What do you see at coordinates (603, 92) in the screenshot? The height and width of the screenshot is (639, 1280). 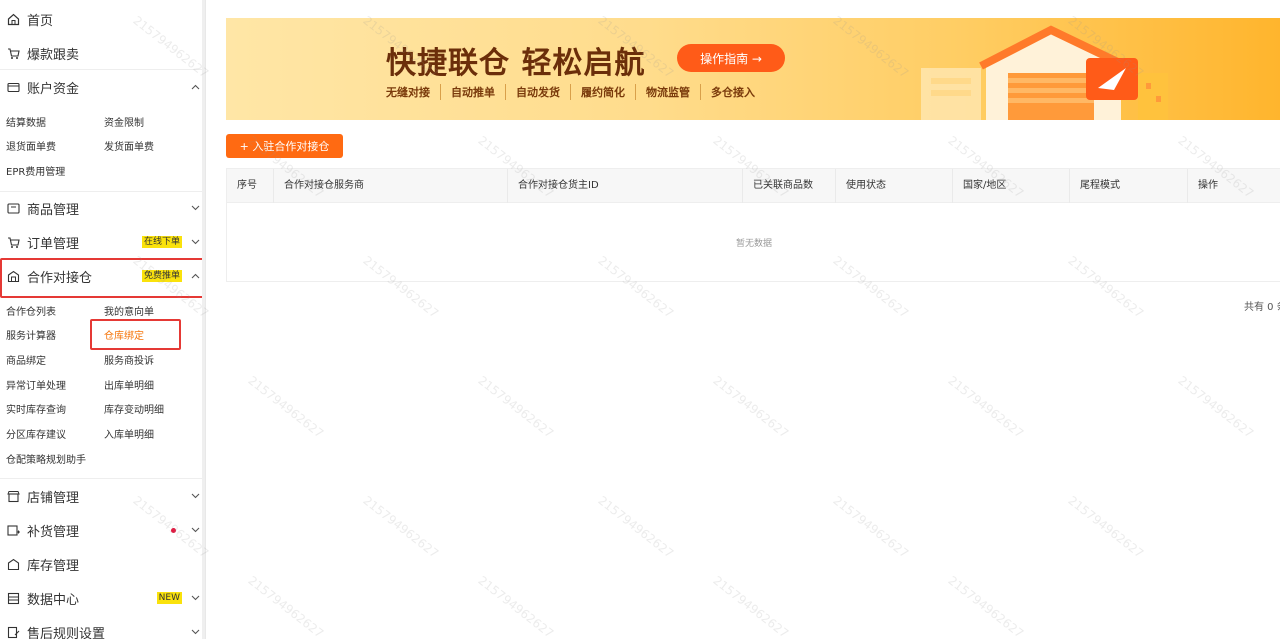 I see `feature-item: 履约简化` at bounding box center [603, 92].